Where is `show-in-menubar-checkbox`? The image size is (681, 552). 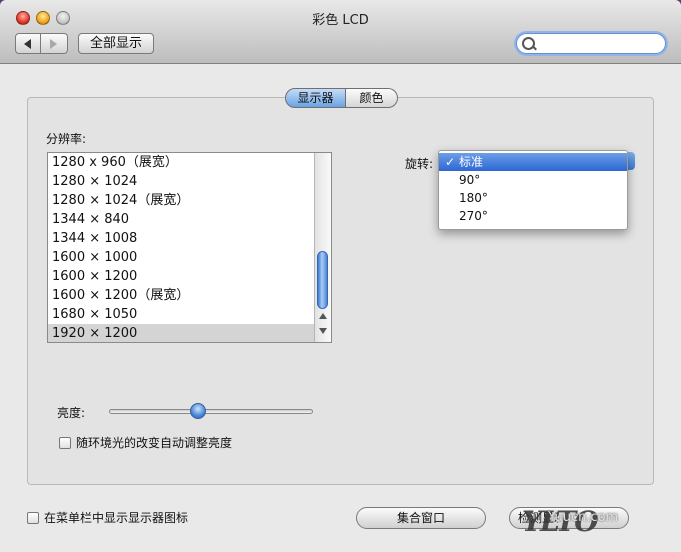 show-in-menubar-checkbox is located at coordinates (33, 518).